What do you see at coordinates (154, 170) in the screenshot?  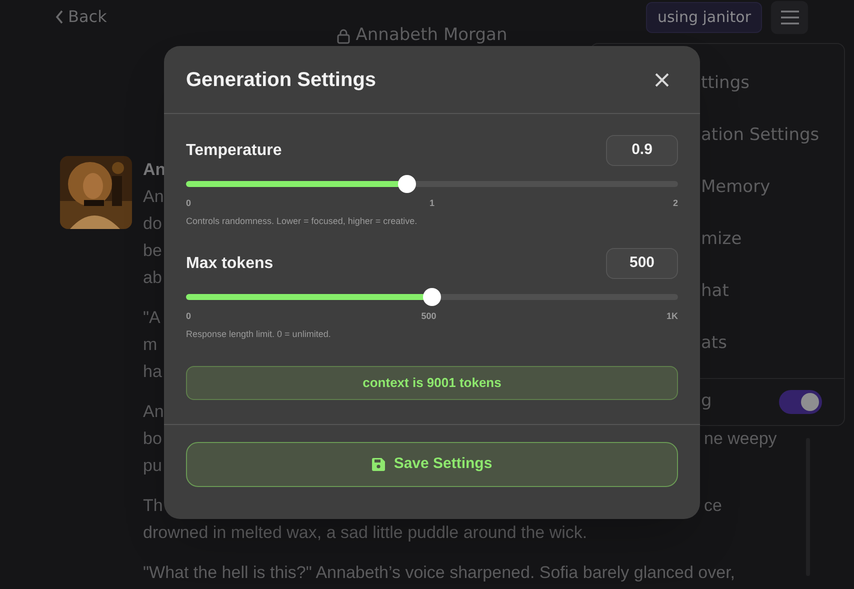 I see `author-name: An` at bounding box center [154, 170].